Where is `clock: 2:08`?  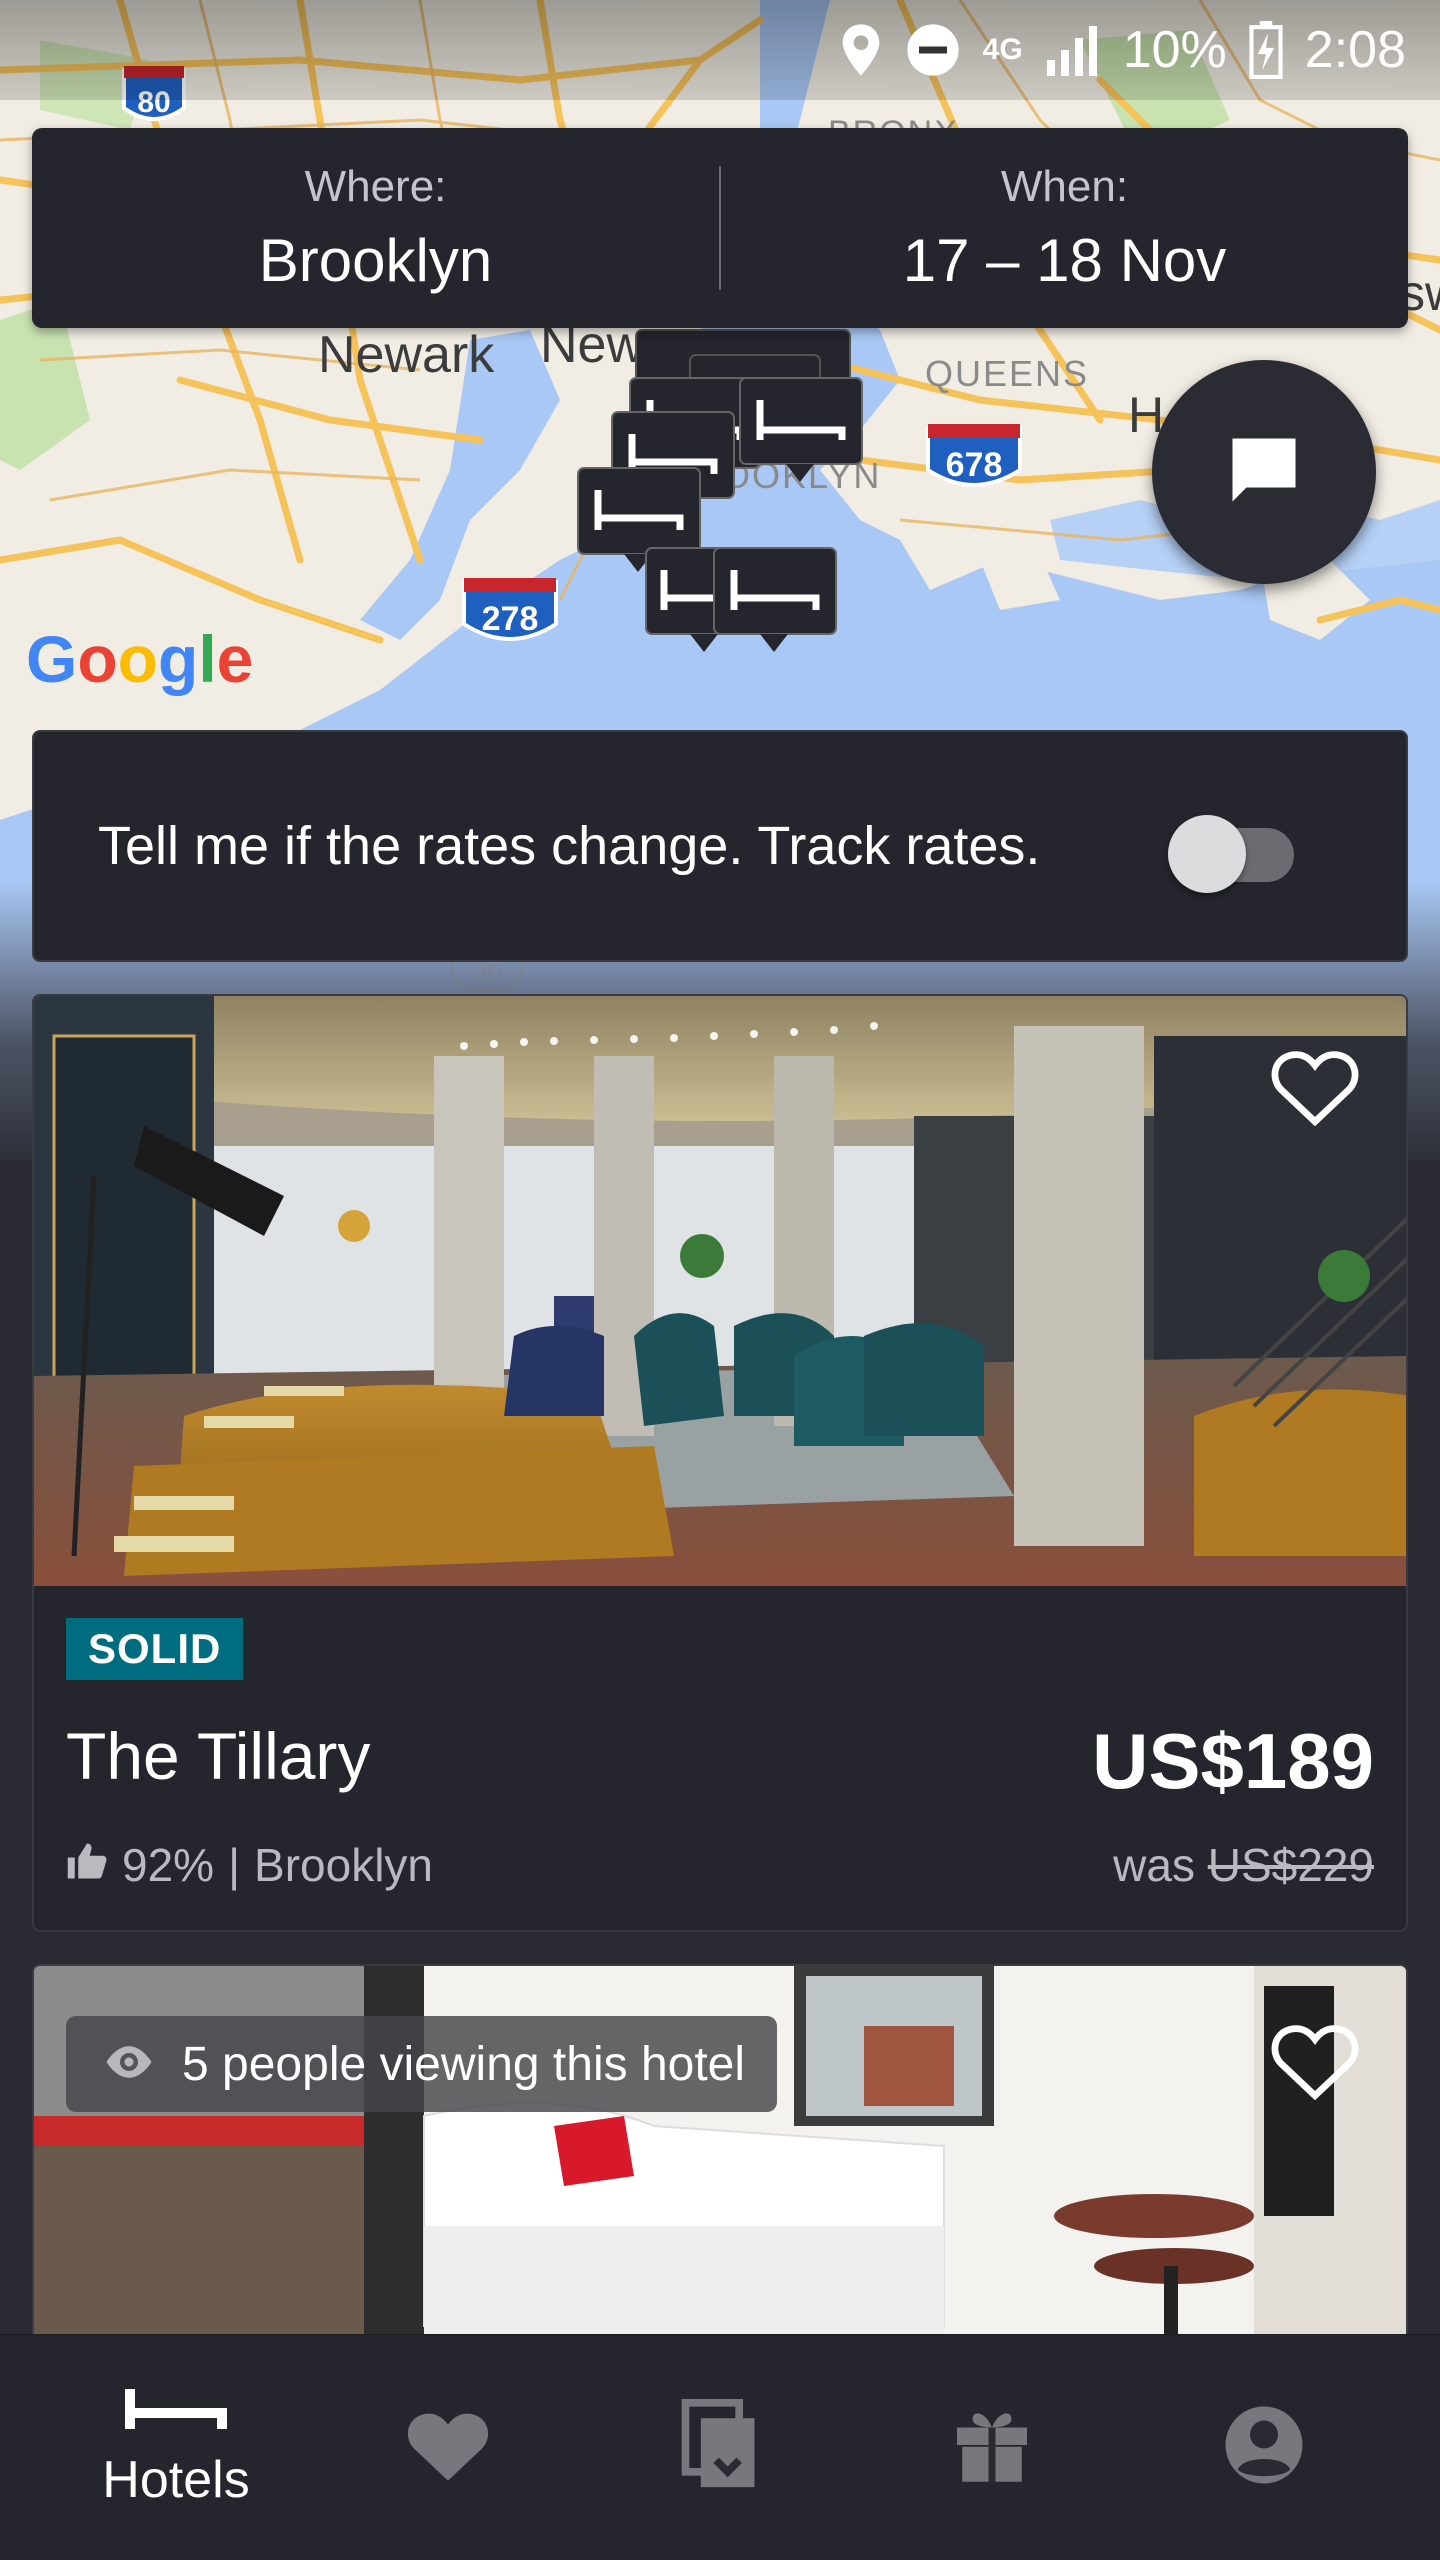
clock: 2:08 is located at coordinates (1355, 50).